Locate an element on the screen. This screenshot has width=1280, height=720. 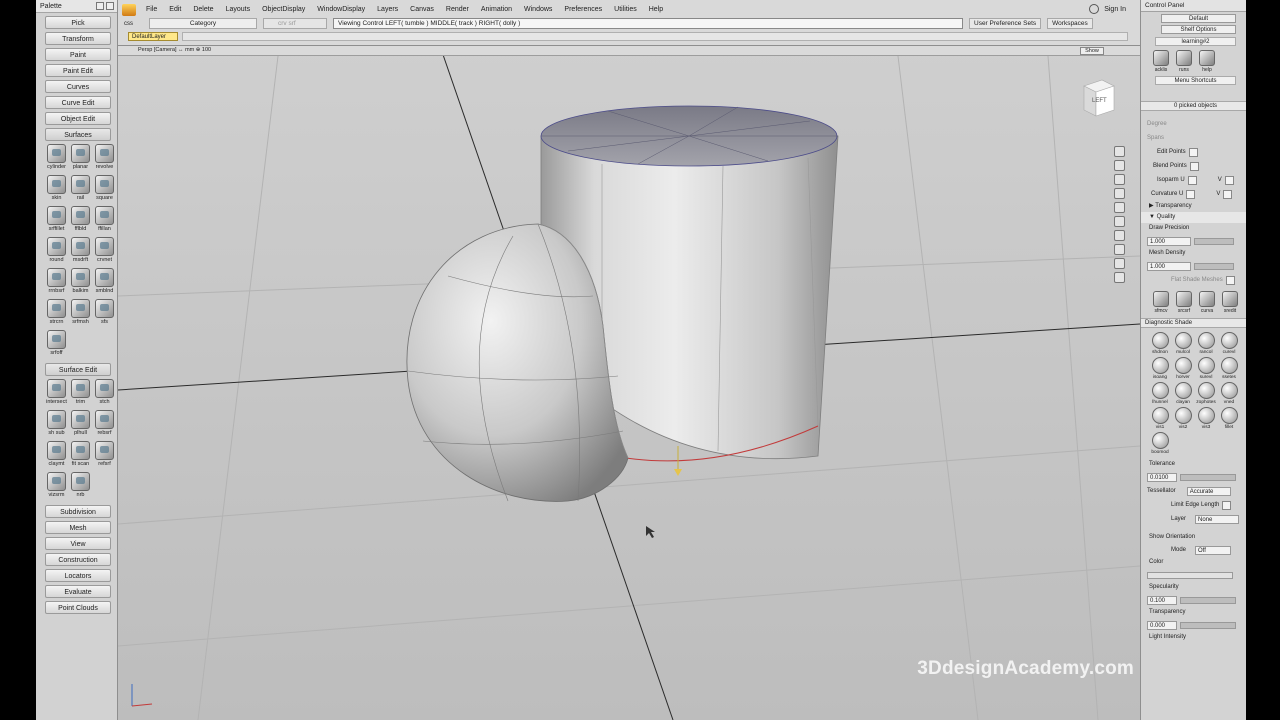
palette-locators-button: Locators is located at coordinates (78, 575).